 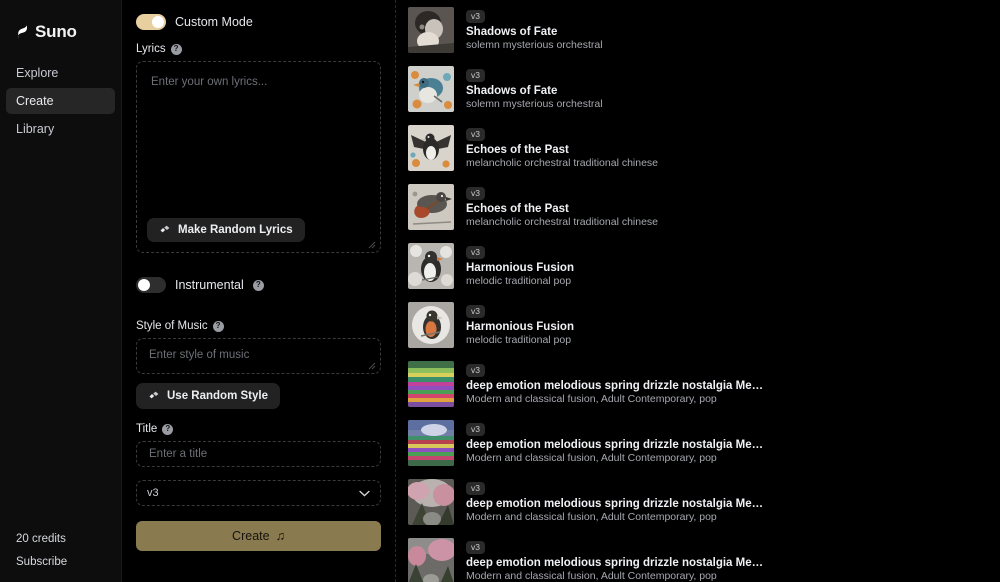 I want to click on sidebar-item-explore: Explore, so click(x=60, y=73).